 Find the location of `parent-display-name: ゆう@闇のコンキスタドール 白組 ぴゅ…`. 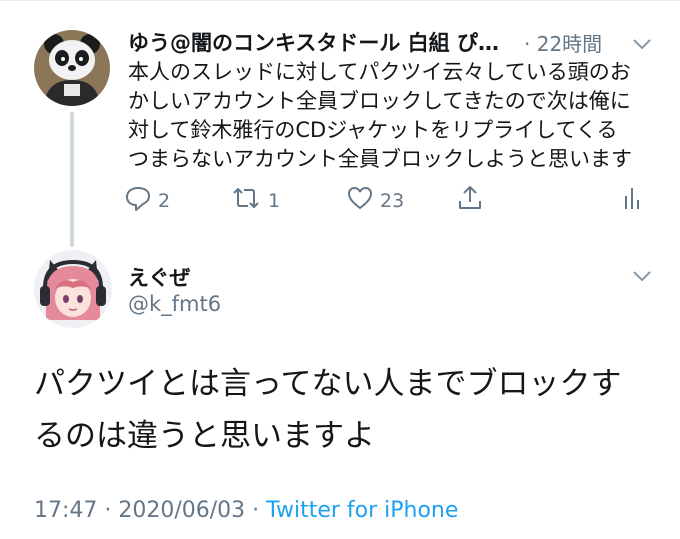

parent-display-name: ゆう@闇のコンキスタドール 白組 ぴゅ… is located at coordinates (322, 42).